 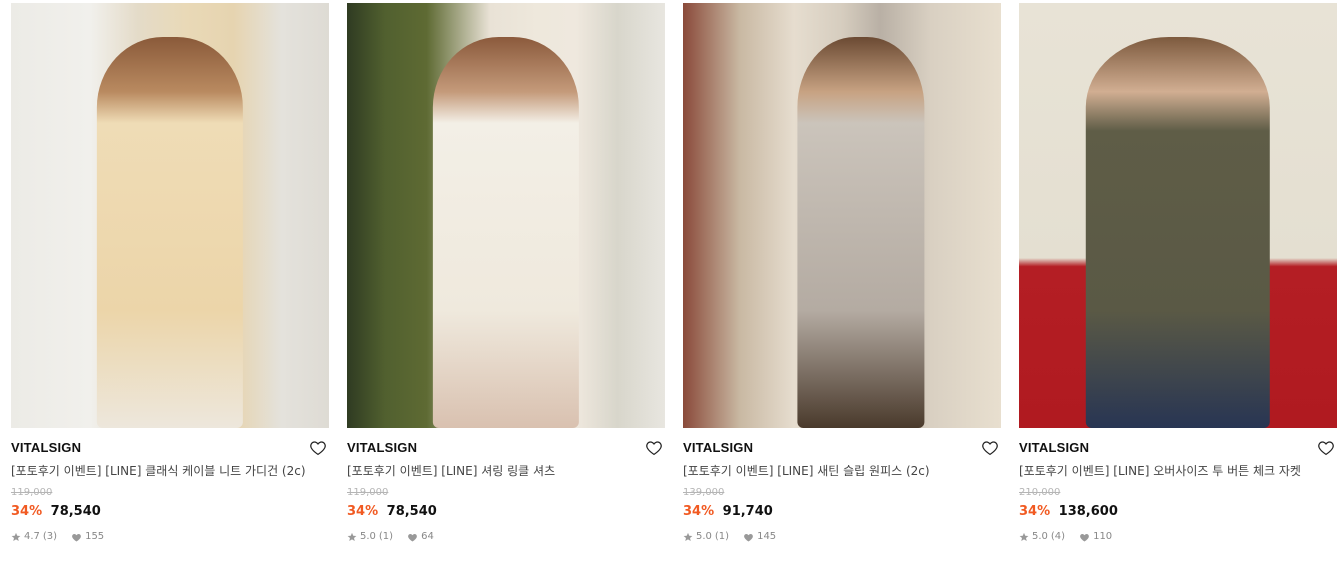 What do you see at coordinates (1178, 471) in the screenshot?
I see `product-name: [포토후기 이벤트] [LINE] 오버사이즈 투 버튼 체크 자켓` at bounding box center [1178, 471].